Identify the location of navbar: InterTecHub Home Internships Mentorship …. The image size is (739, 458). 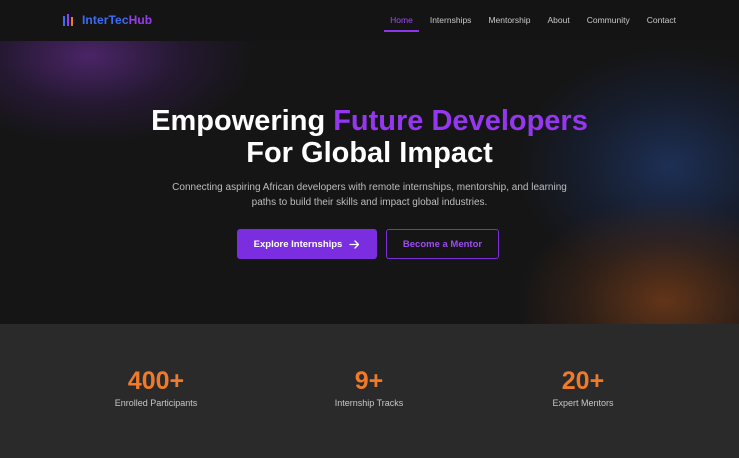
(369, 20).